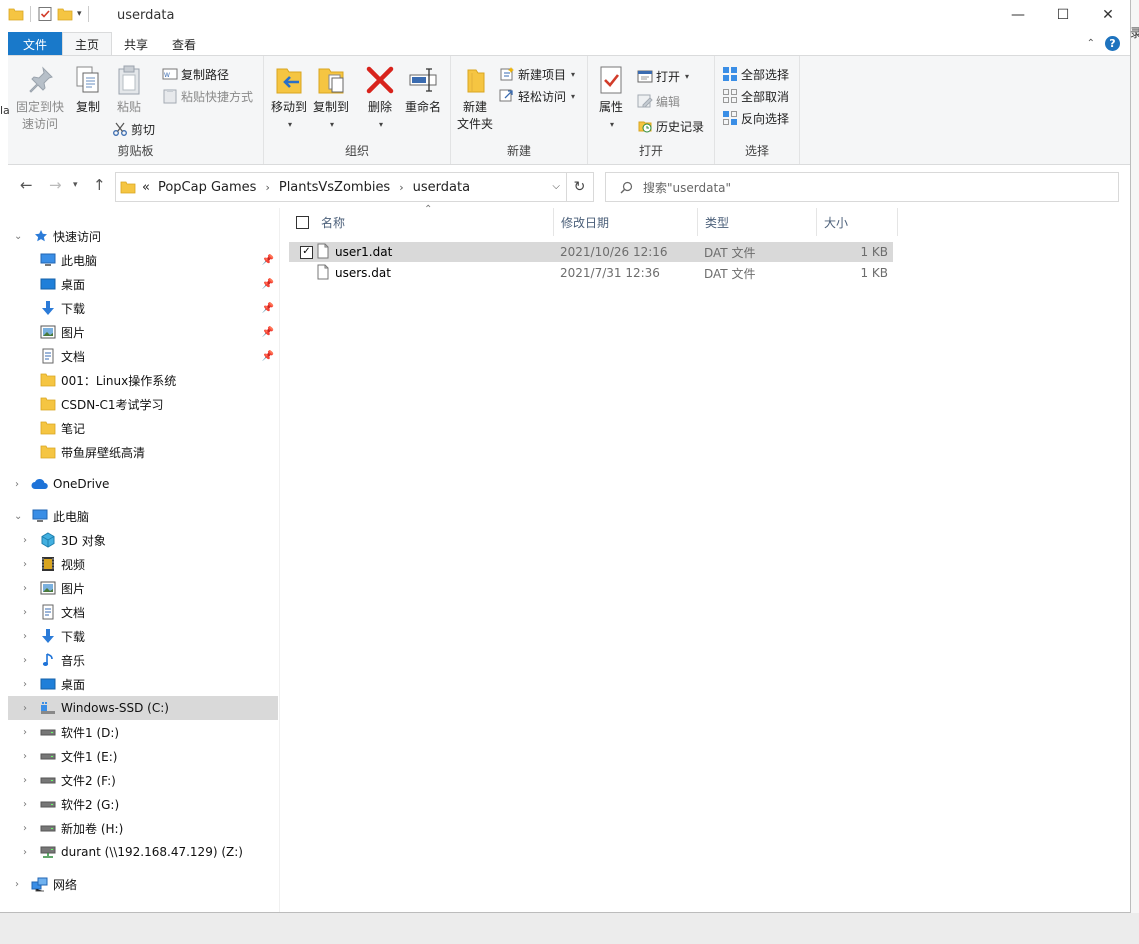  What do you see at coordinates (26, 185) in the screenshot?
I see `back-arrow-icon: ←` at bounding box center [26, 185].